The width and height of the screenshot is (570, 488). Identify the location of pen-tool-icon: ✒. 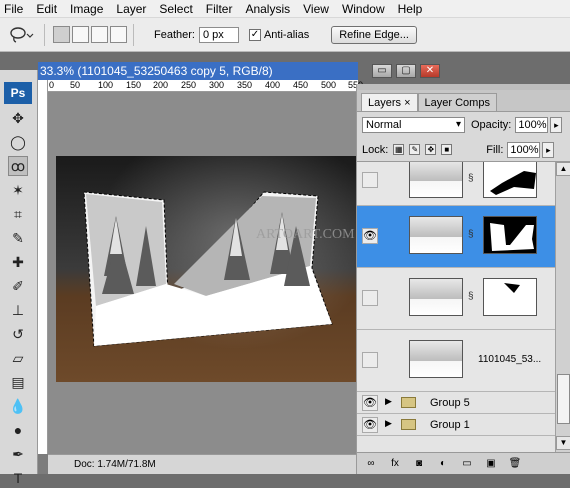
(18, 454).